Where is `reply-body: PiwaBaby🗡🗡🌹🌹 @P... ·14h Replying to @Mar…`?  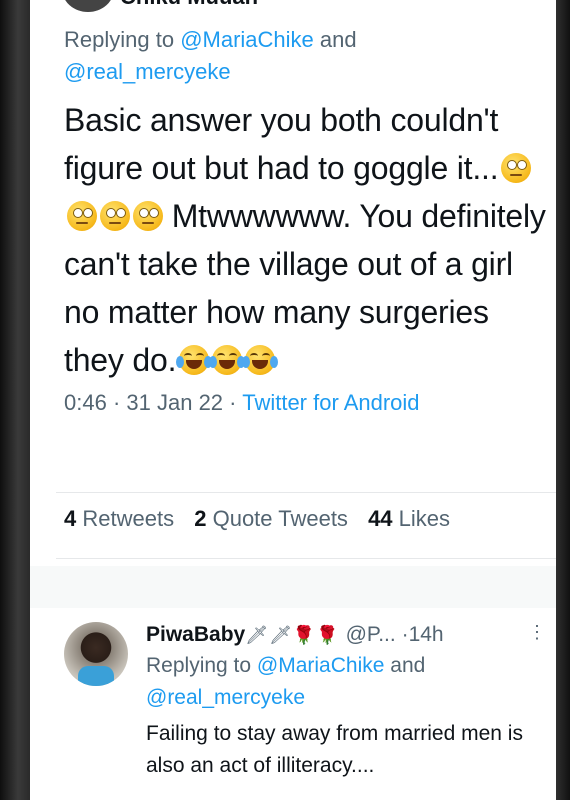
reply-body: PiwaBaby🗡🗡🌹🌹 @P... ·14h Replying to @Mar… is located at coordinates (346, 701).